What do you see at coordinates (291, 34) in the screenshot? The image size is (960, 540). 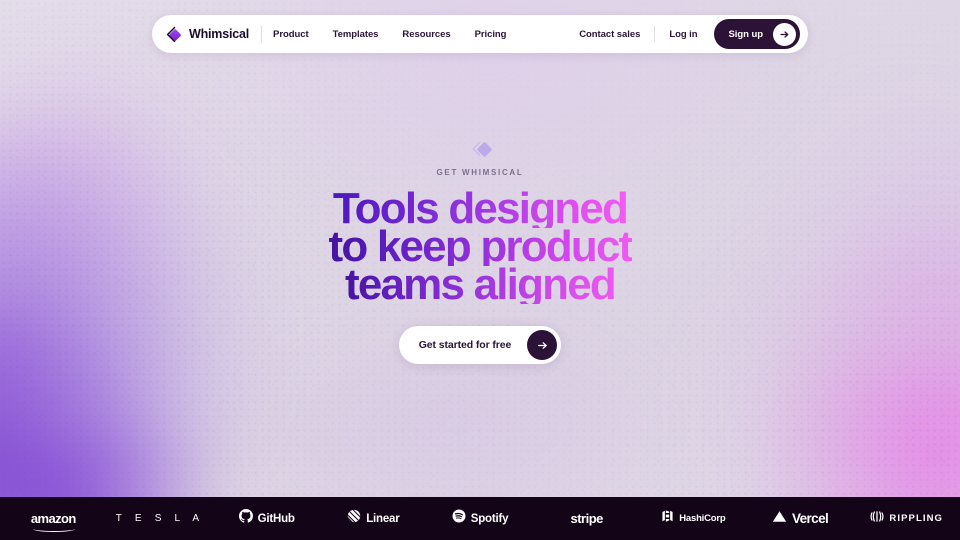 I see `nav-item-product: Product` at bounding box center [291, 34].